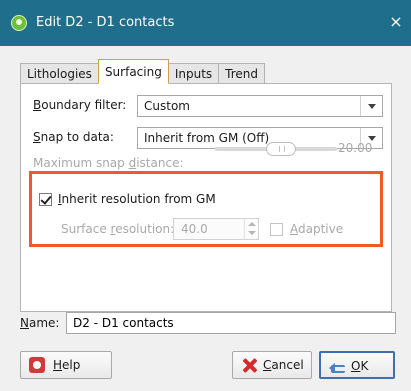  I want to click on cancel-button: Cancel, so click(272, 365).